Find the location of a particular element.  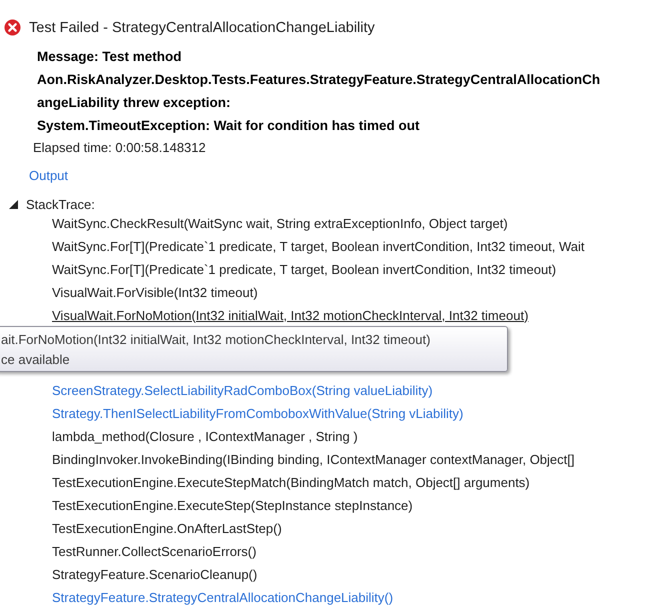

stack-frame-link: Strategy.ThenISelectLiabilityFromComboboxWithValue(String vLiability) is located at coordinates (258, 413).